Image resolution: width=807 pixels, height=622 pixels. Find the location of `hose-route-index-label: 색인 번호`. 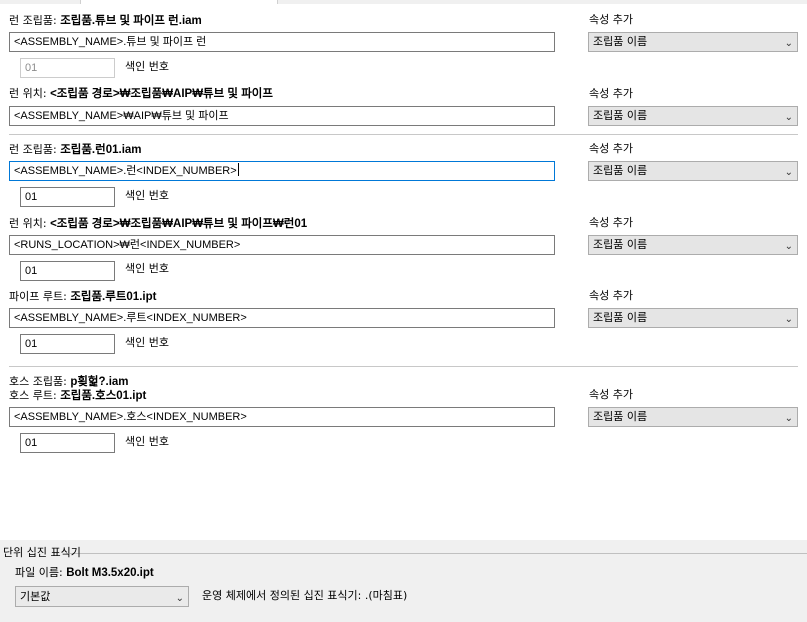

hose-route-index-label: 색인 번호 is located at coordinates (147, 441).